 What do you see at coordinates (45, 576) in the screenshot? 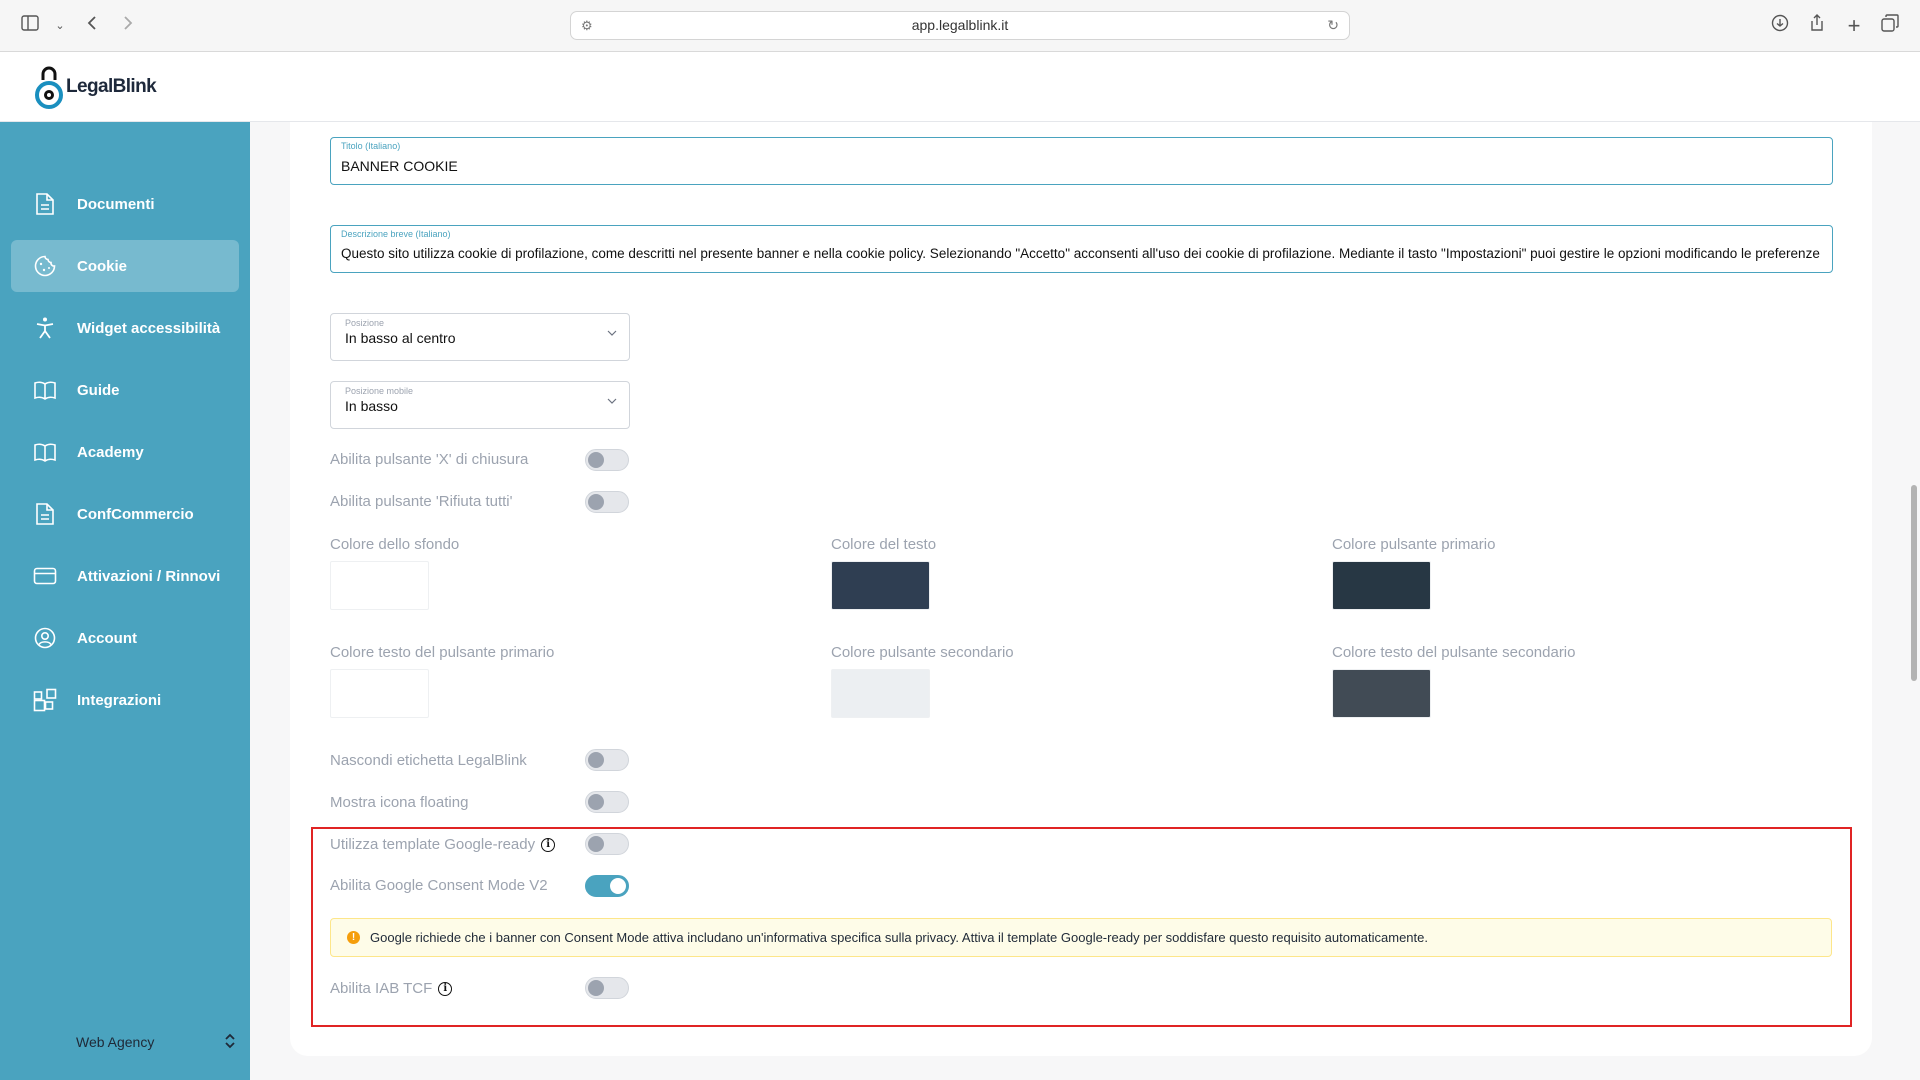
I see `card-icon` at bounding box center [45, 576].